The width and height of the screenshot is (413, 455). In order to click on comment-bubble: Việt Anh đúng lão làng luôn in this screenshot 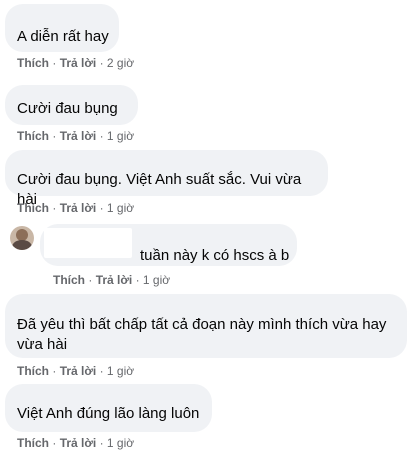, I will do `click(108, 408)`.